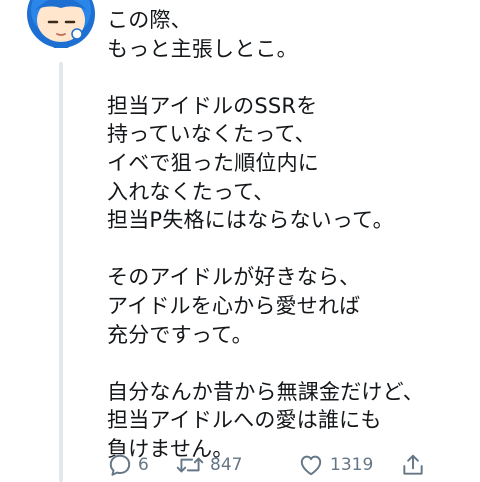 The image size is (480, 482). Describe the element at coordinates (244, 420) in the screenshot. I see `tweet-line: 担当アイドルへの愛は誰にも` at that location.